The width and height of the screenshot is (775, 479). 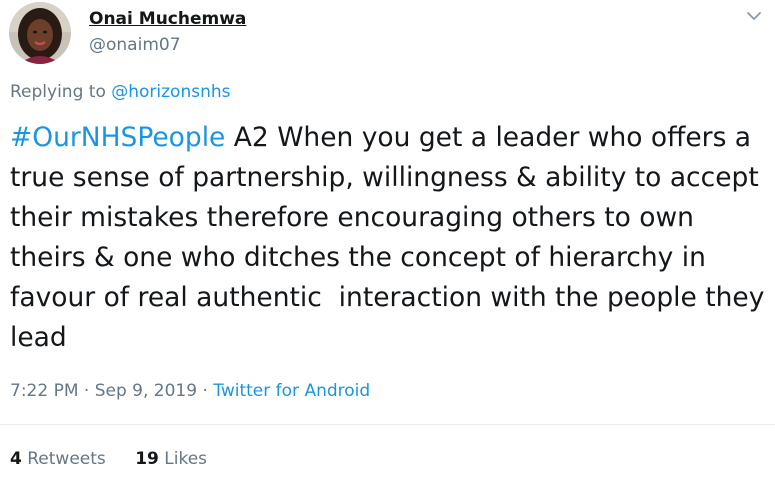 I want to click on divider, so click(x=387, y=424).